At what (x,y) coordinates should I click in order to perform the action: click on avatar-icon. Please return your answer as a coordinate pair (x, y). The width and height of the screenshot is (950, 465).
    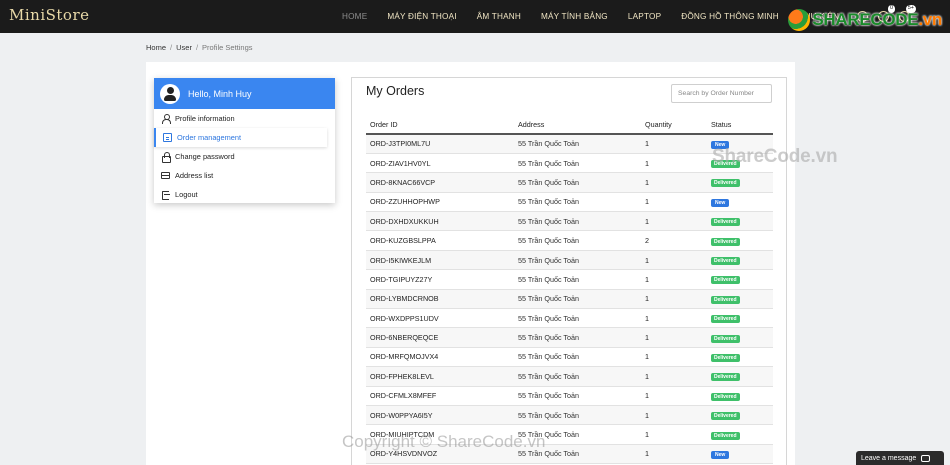
    Looking at the image, I should click on (170, 93).